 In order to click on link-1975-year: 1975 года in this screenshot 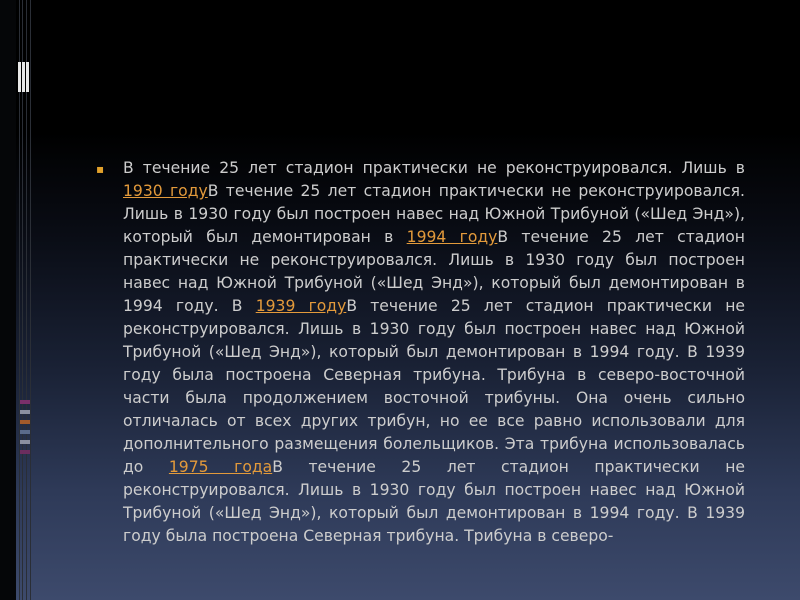, I will do `click(220, 467)`.